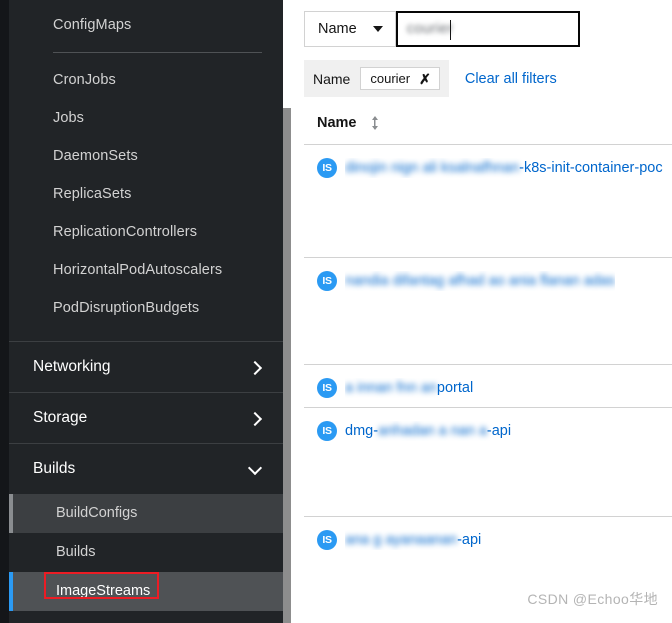 This screenshot has height=623, width=672. I want to click on filter-type-label: Name, so click(337, 29).